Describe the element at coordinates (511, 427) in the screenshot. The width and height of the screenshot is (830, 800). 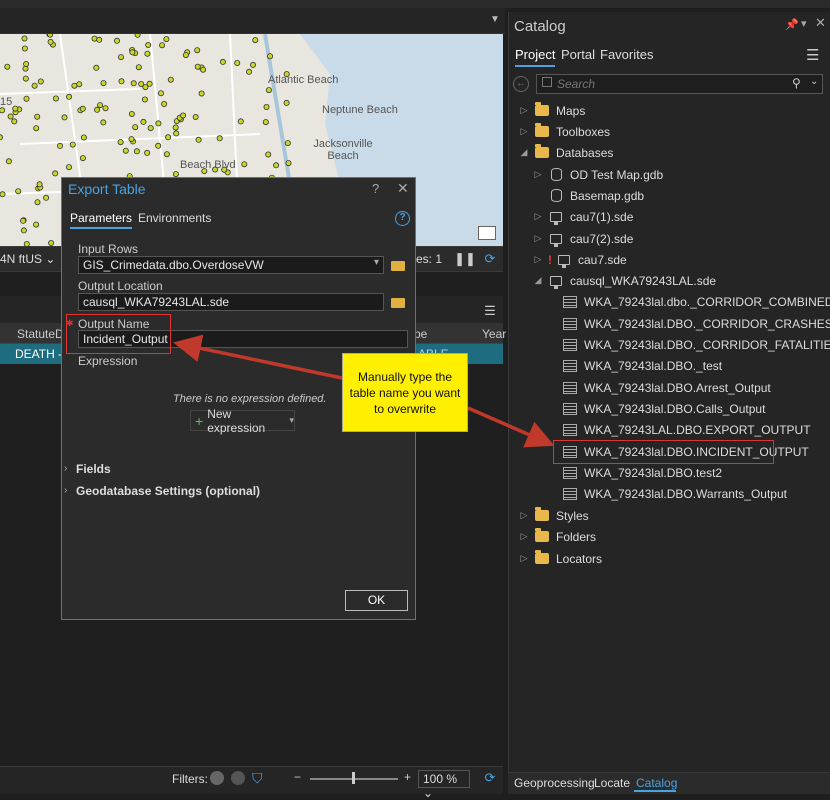
I see `arrow-to-target-table` at that location.